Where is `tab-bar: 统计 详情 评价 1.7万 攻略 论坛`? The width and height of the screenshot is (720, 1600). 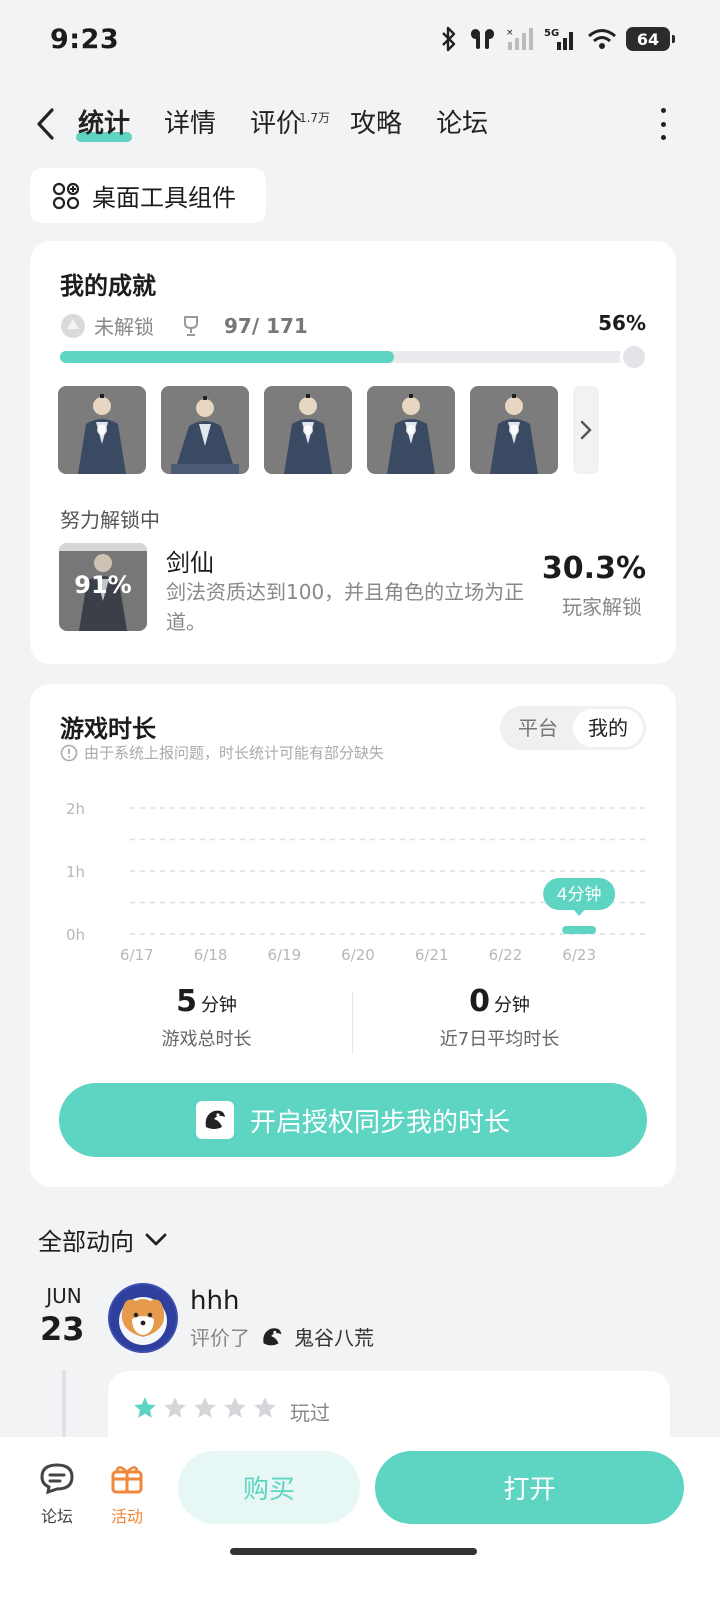 tab-bar: 统计 详情 评价 1.7万 攻略 论坛 is located at coordinates (298, 124).